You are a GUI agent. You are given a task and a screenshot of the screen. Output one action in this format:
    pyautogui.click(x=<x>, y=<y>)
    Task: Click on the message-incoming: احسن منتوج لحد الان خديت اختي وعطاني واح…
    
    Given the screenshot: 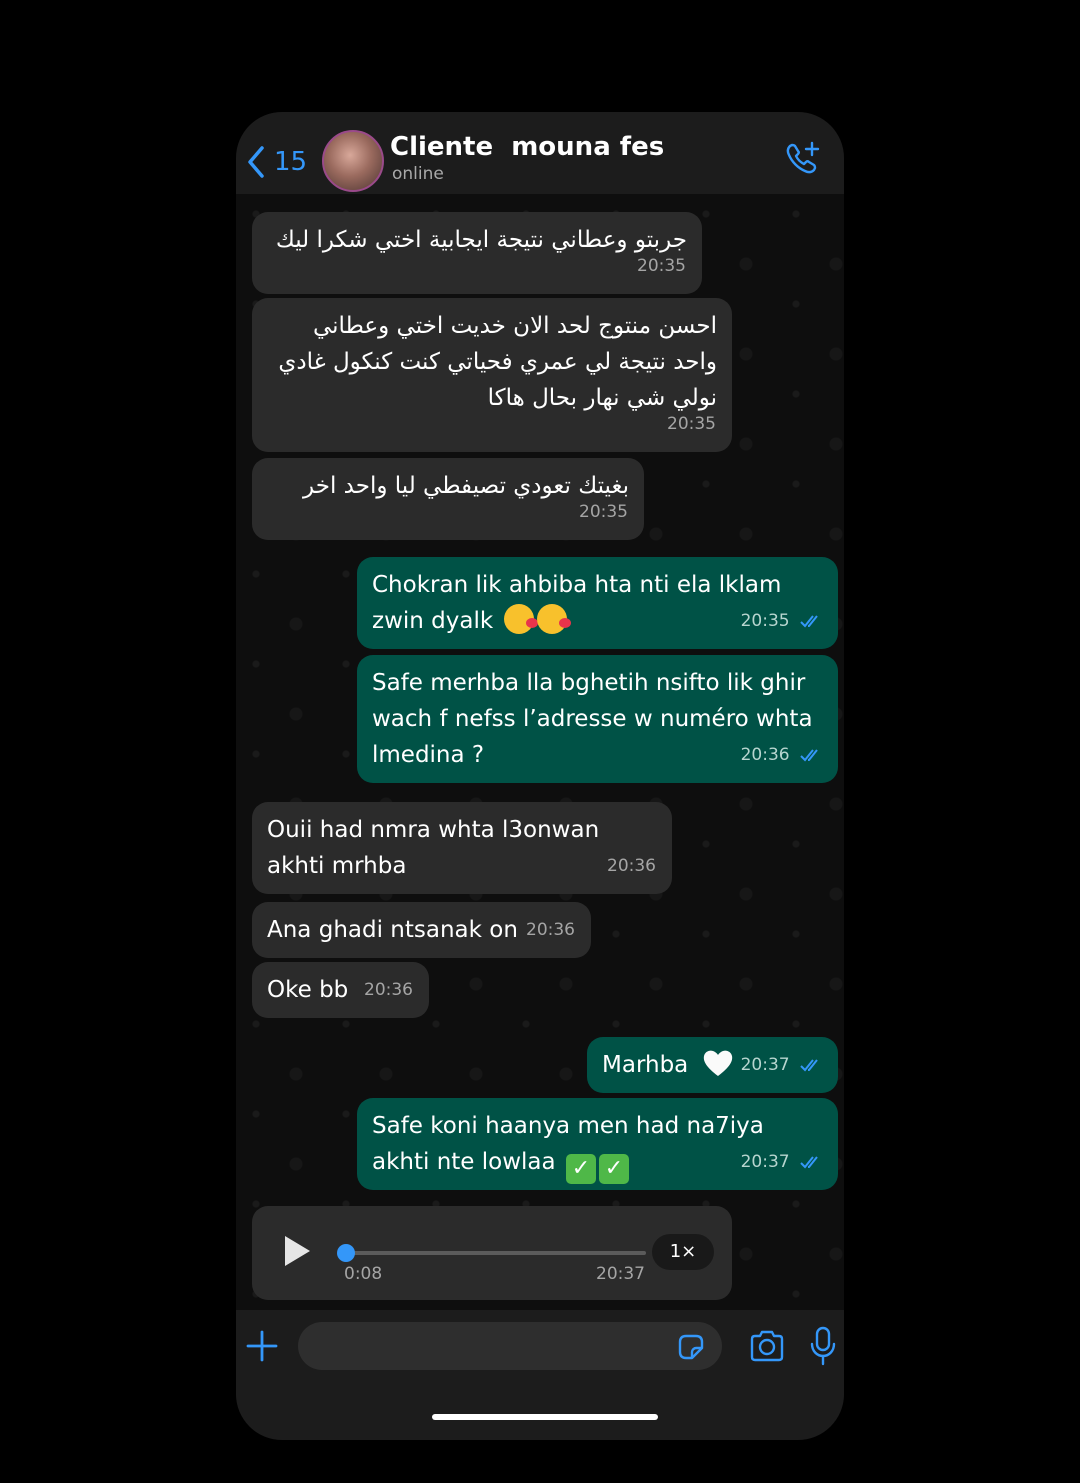 What is the action you would take?
    pyautogui.click(x=492, y=375)
    